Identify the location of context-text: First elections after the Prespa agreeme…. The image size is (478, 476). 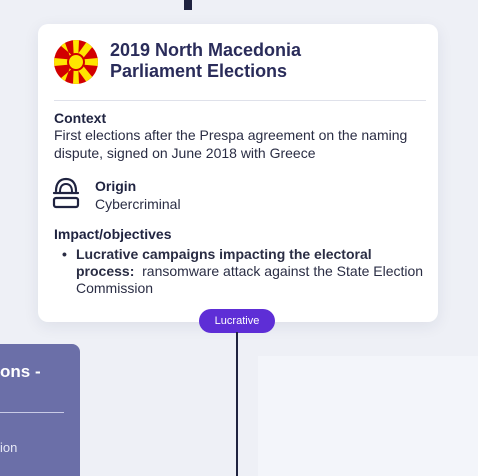
(231, 144).